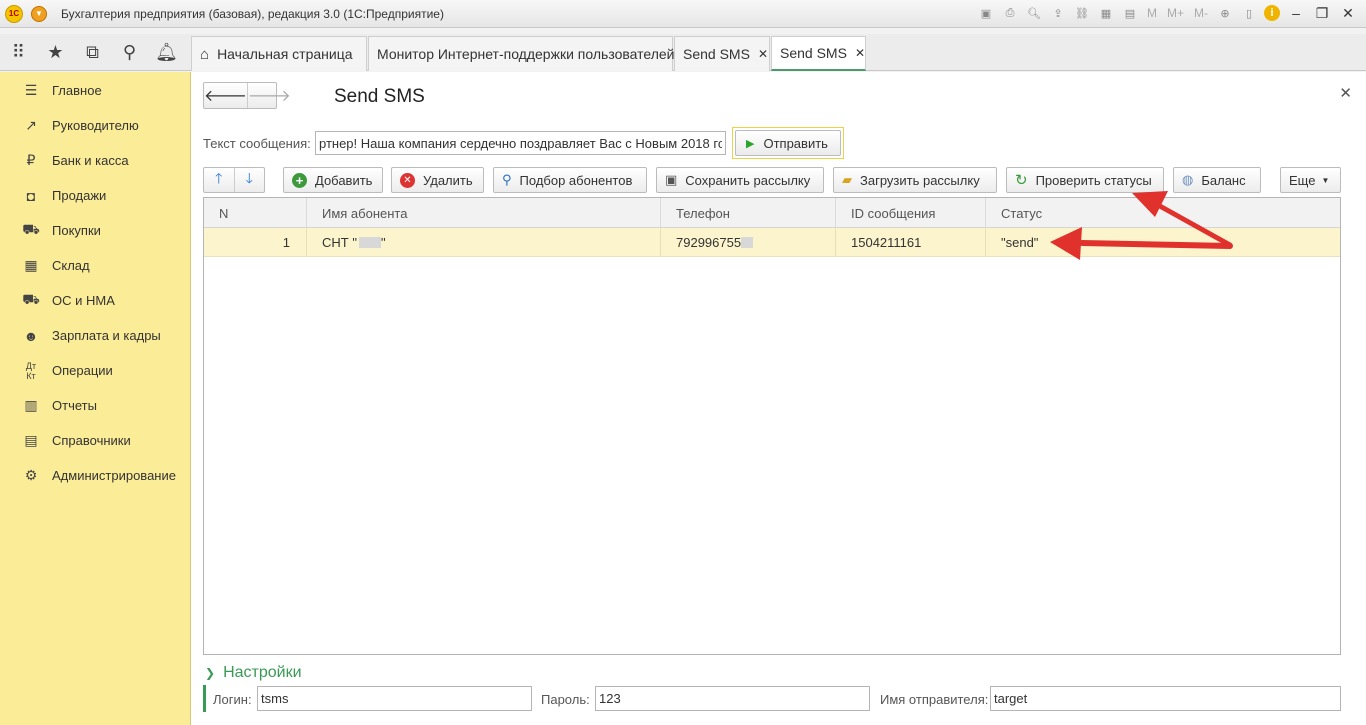 Image resolution: width=1366 pixels, height=725 pixels. Describe the element at coordinates (1348, 13) in the screenshot. I see `close-window-button: ✕` at that location.